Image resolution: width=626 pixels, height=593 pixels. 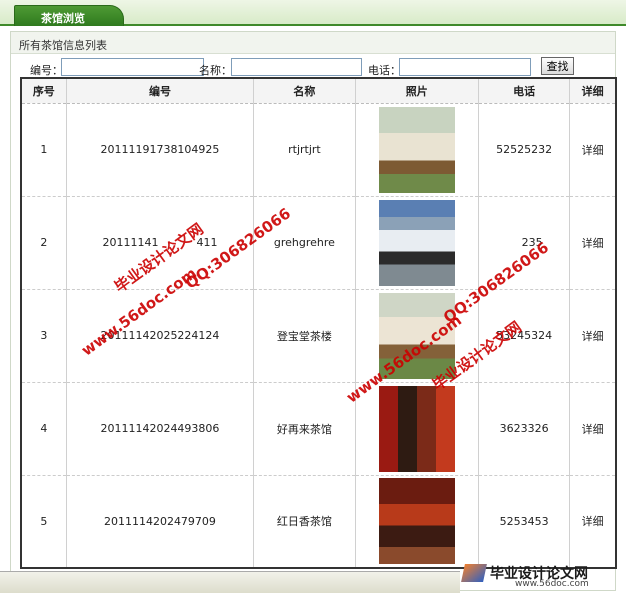 I want to click on row-code: 20111191738104925, so click(x=160, y=150).